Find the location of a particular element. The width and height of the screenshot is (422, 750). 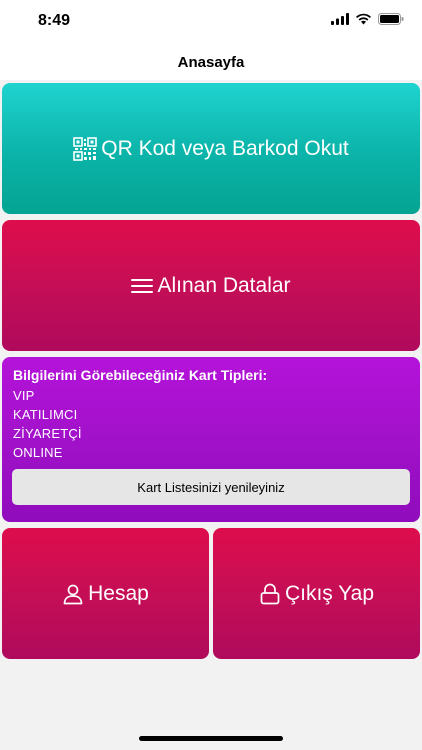

card-type-item: KATILIMCI is located at coordinates (45, 414).